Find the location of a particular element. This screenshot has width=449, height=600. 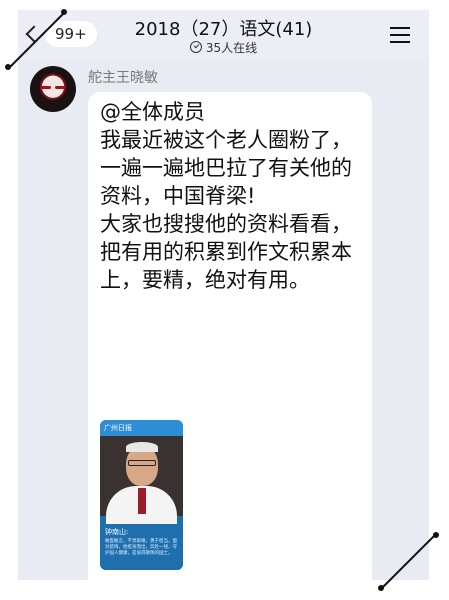

chat-header: 99+ 2018（27）语文(41) 35人在线 is located at coordinates (223, 34).